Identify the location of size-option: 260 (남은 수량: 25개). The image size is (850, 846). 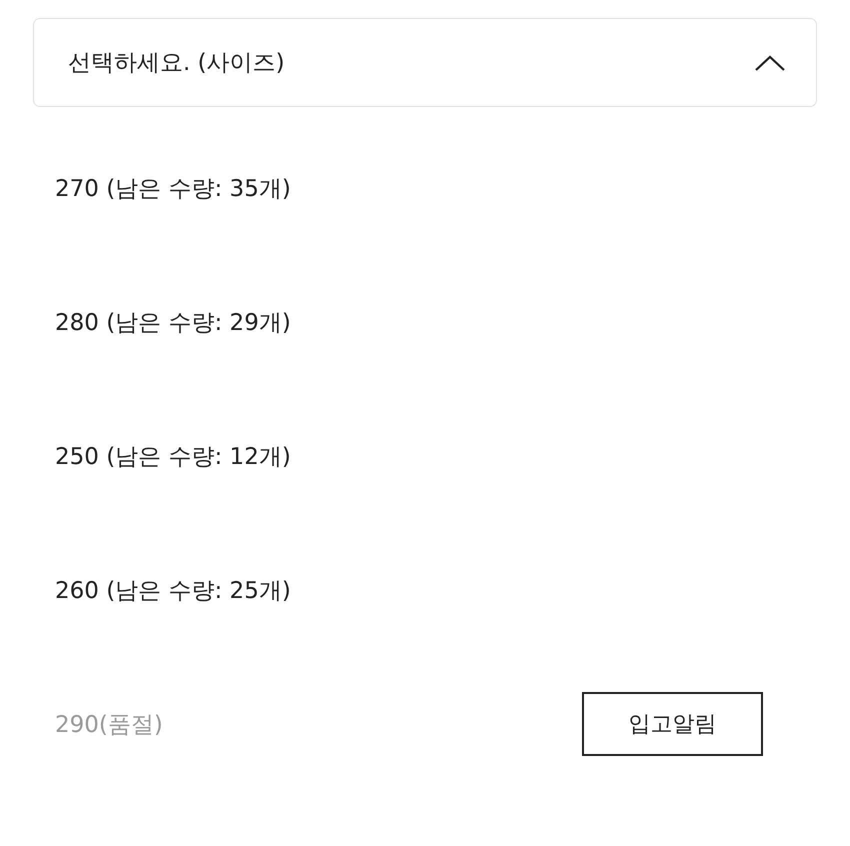
(173, 590).